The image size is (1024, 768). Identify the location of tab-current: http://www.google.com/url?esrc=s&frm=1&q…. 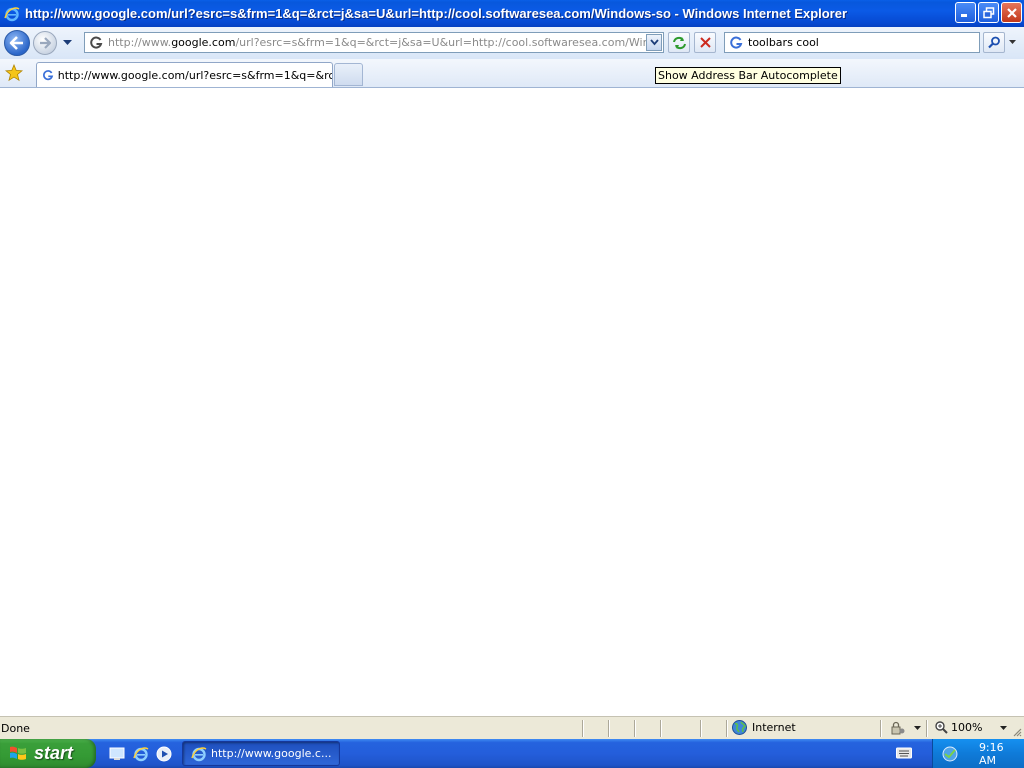
(184, 74).